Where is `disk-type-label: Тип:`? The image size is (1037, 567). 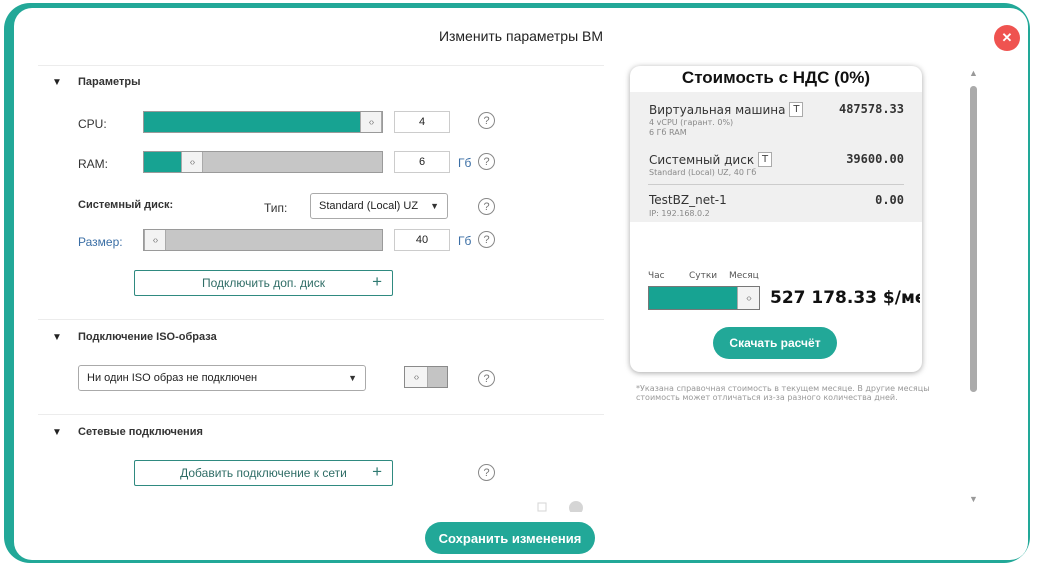
disk-type-label: Тип: is located at coordinates (276, 208).